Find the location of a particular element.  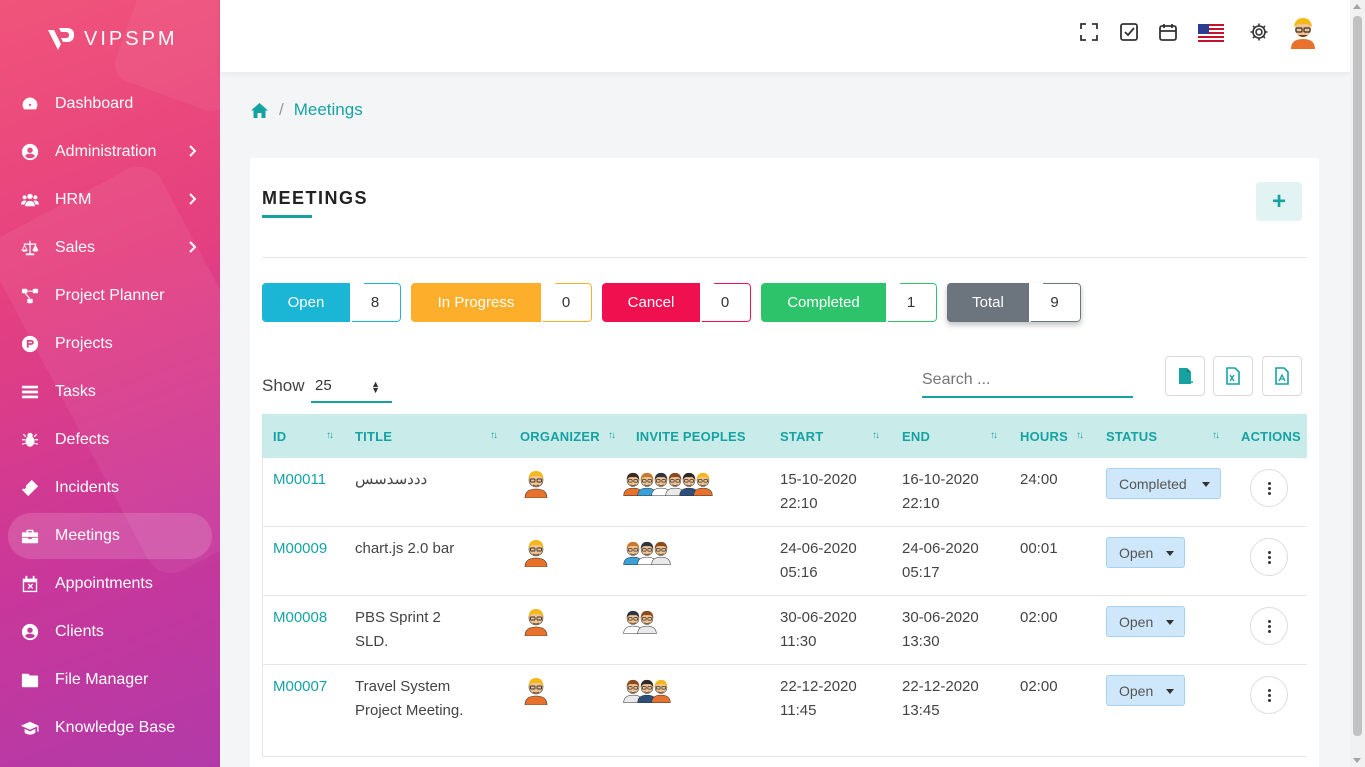

sidebar-item-project-planner: Project Planner is located at coordinates (110, 296).